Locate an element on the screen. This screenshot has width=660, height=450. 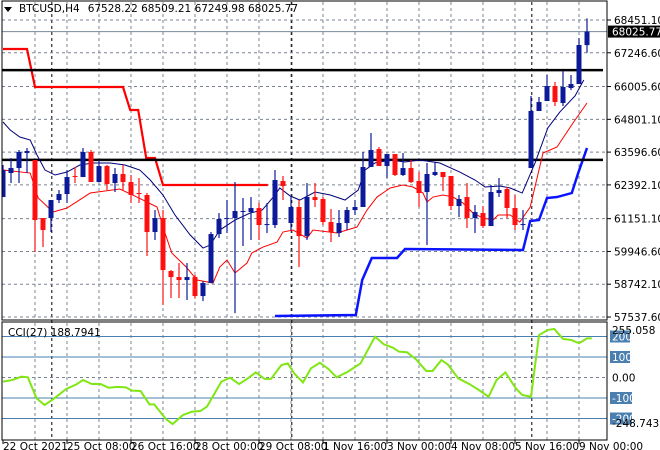
time-axis-label: 28 Oct 00:00 is located at coordinates (229, 445).